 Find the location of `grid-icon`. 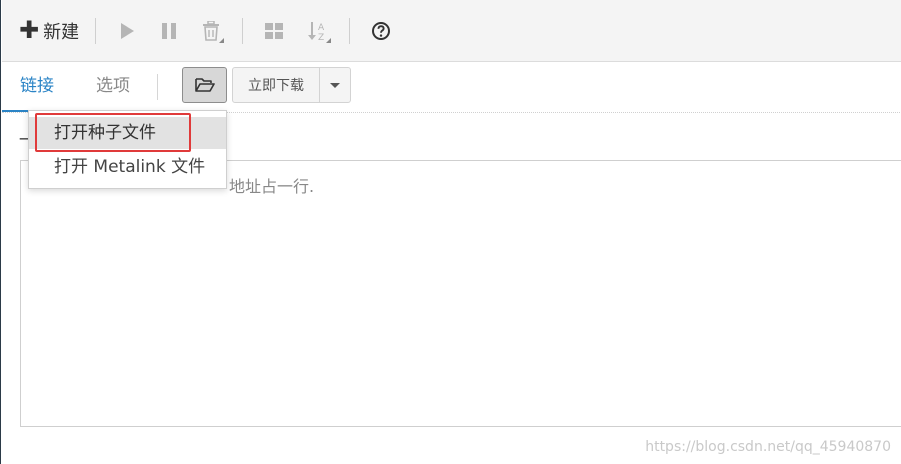

grid-icon is located at coordinates (274, 30).